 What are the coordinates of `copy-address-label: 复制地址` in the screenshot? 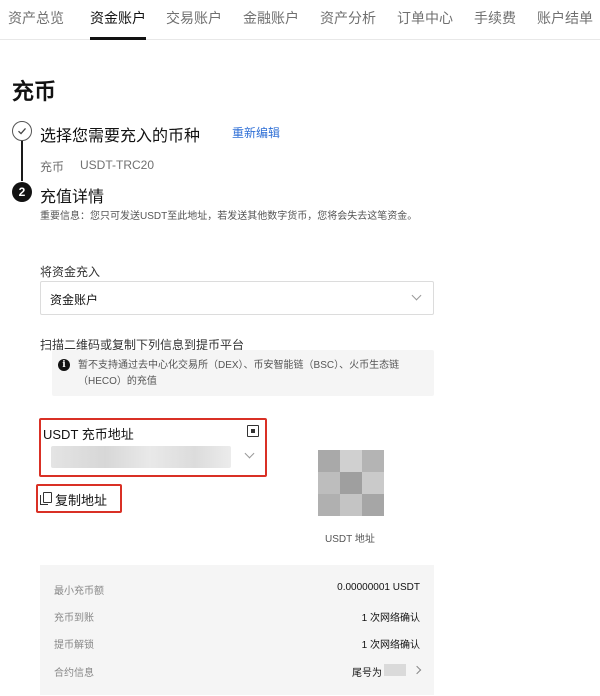 It's located at (81, 500).